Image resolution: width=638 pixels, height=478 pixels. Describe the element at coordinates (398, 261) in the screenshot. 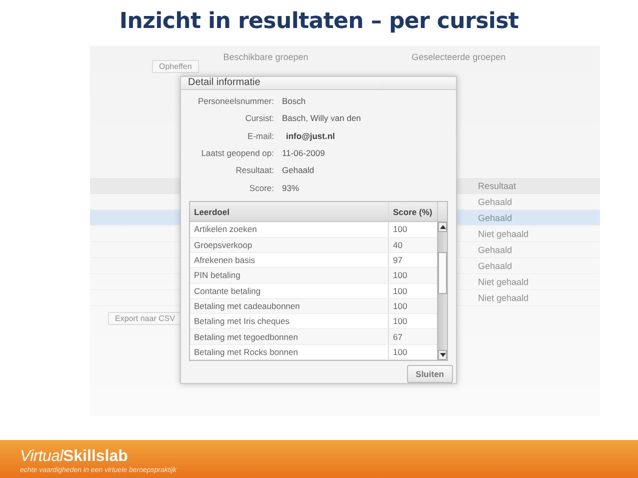

I see `table-cell-text: 97` at that location.